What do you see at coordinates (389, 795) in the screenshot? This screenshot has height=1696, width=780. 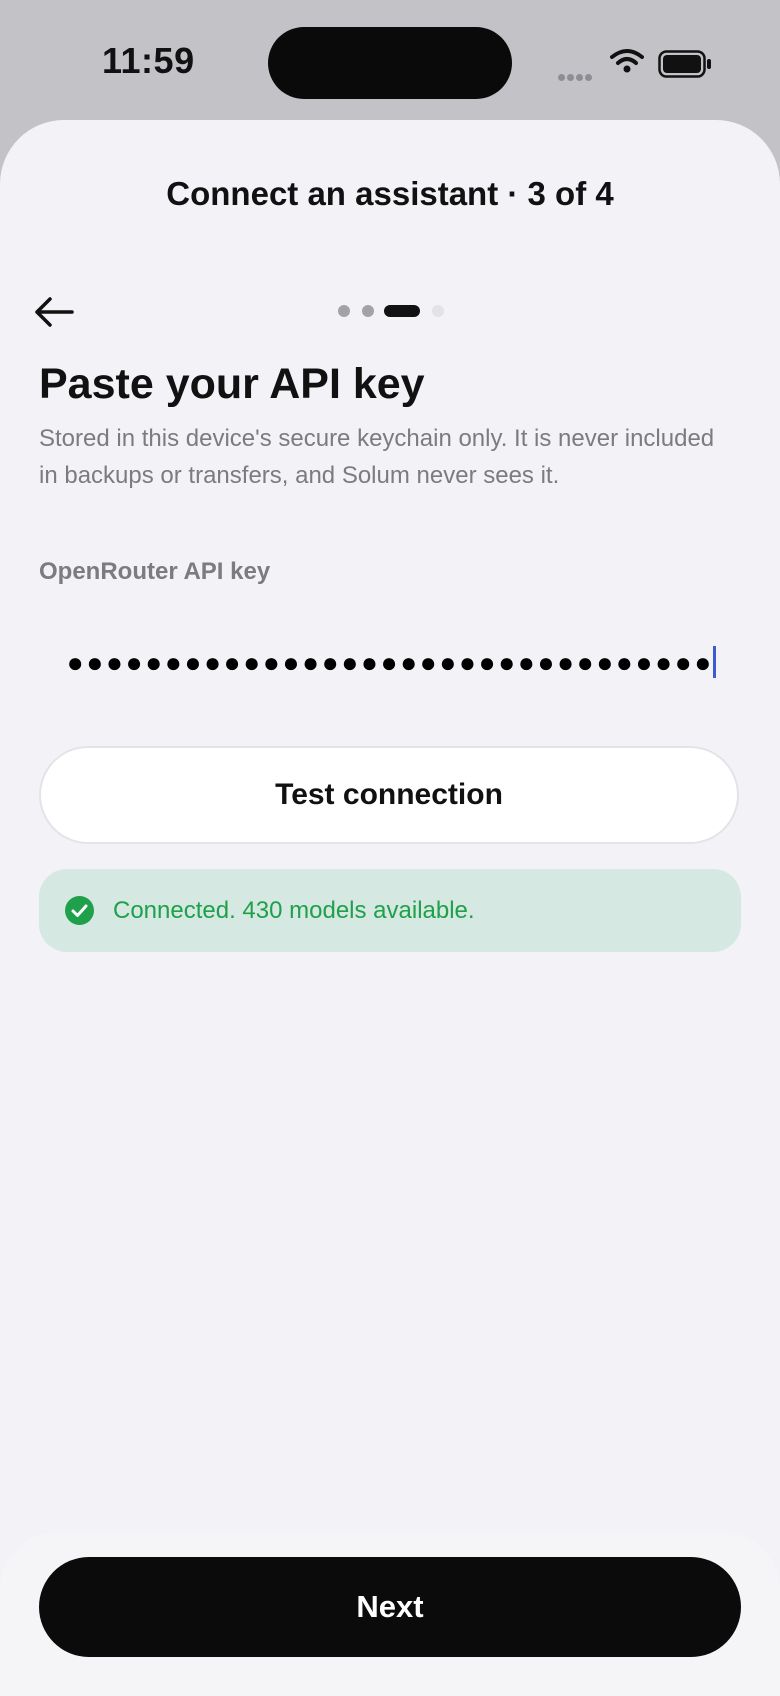 I see `test-connection-button: Test connection` at bounding box center [389, 795].